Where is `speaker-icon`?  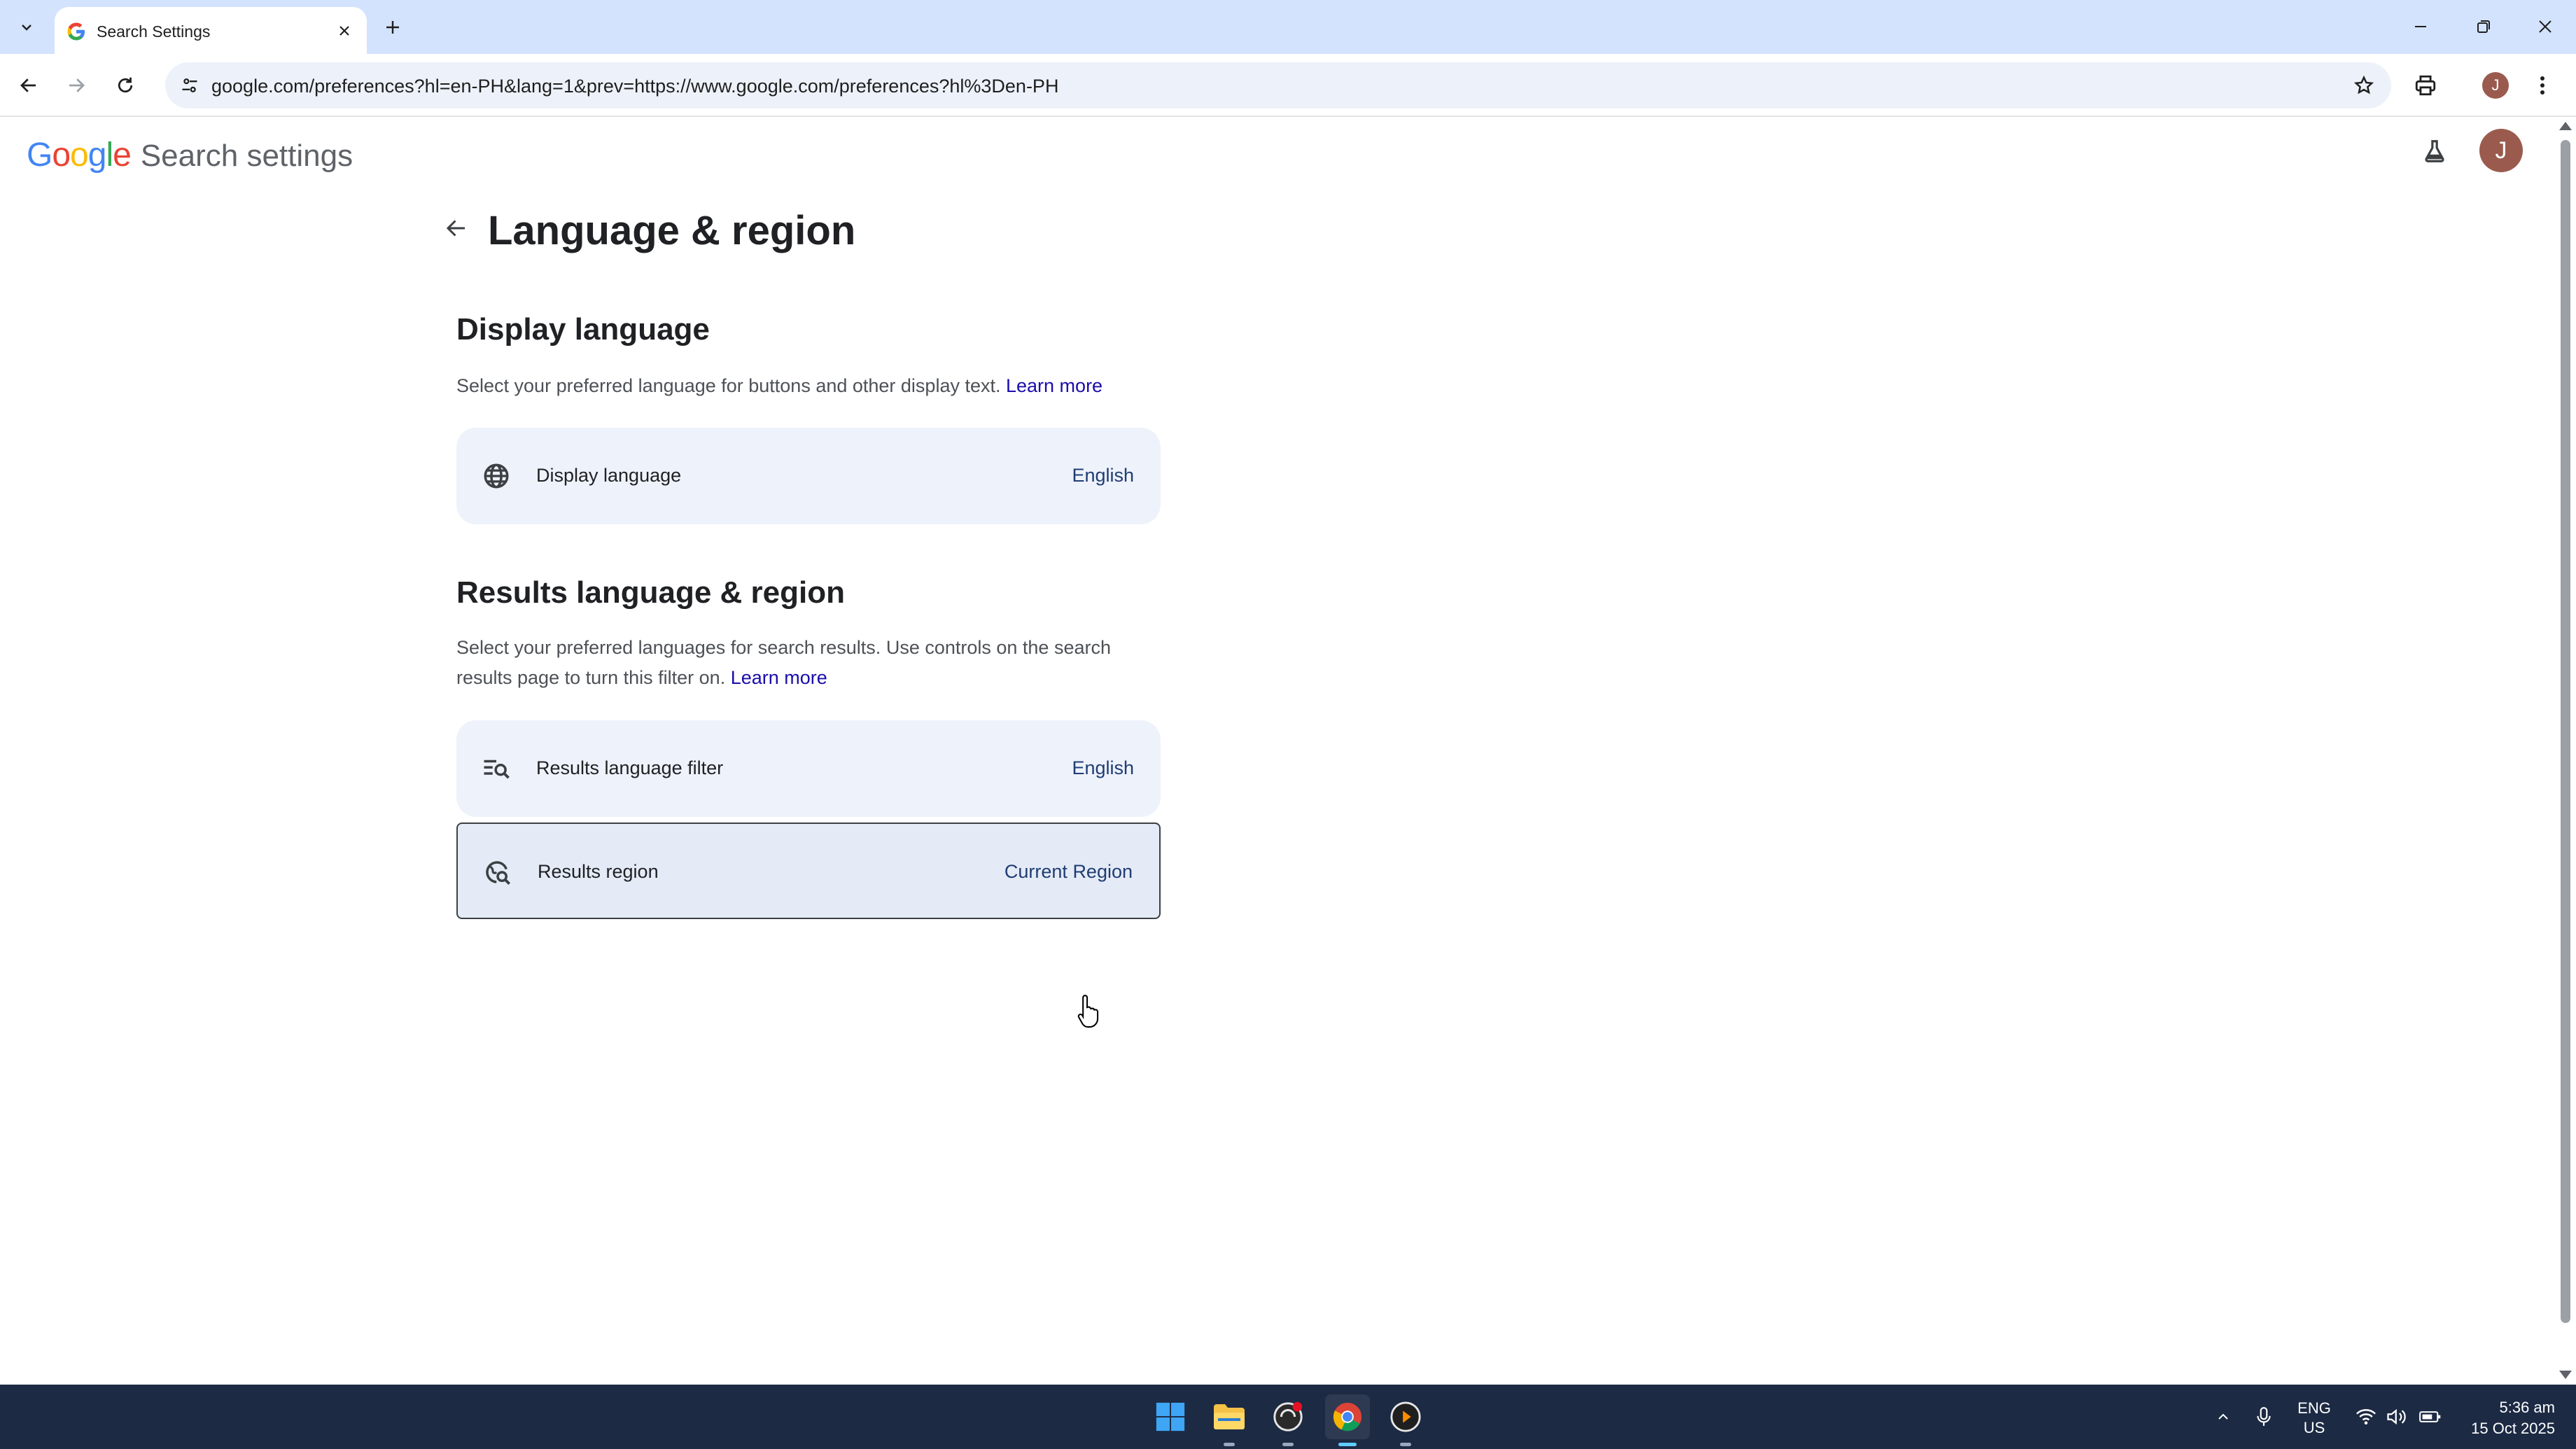 speaker-icon is located at coordinates (2396, 1416).